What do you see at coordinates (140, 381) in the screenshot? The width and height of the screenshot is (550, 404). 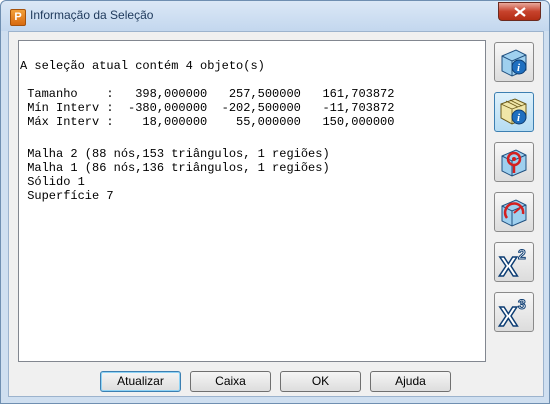 I see `update-button: Atualizar` at bounding box center [140, 381].